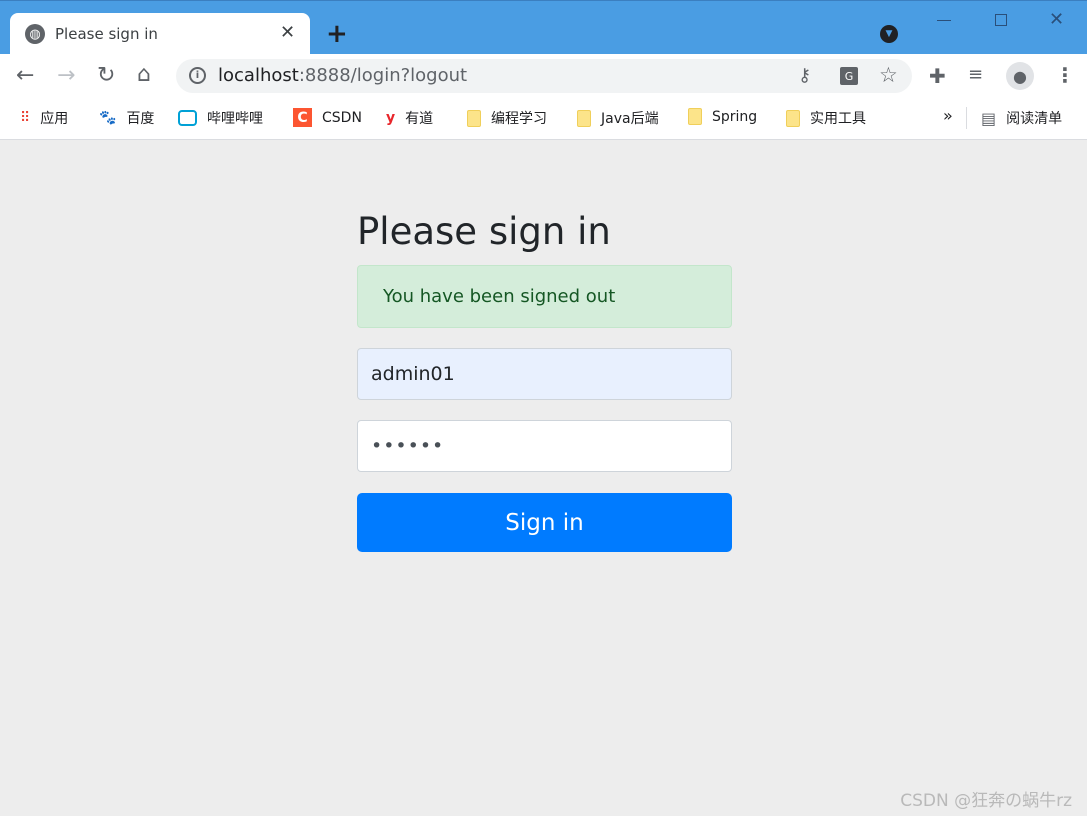 The image size is (1087, 816). What do you see at coordinates (235, 119) in the screenshot?
I see `bookmark-label: 哔哩哔哩` at bounding box center [235, 119].